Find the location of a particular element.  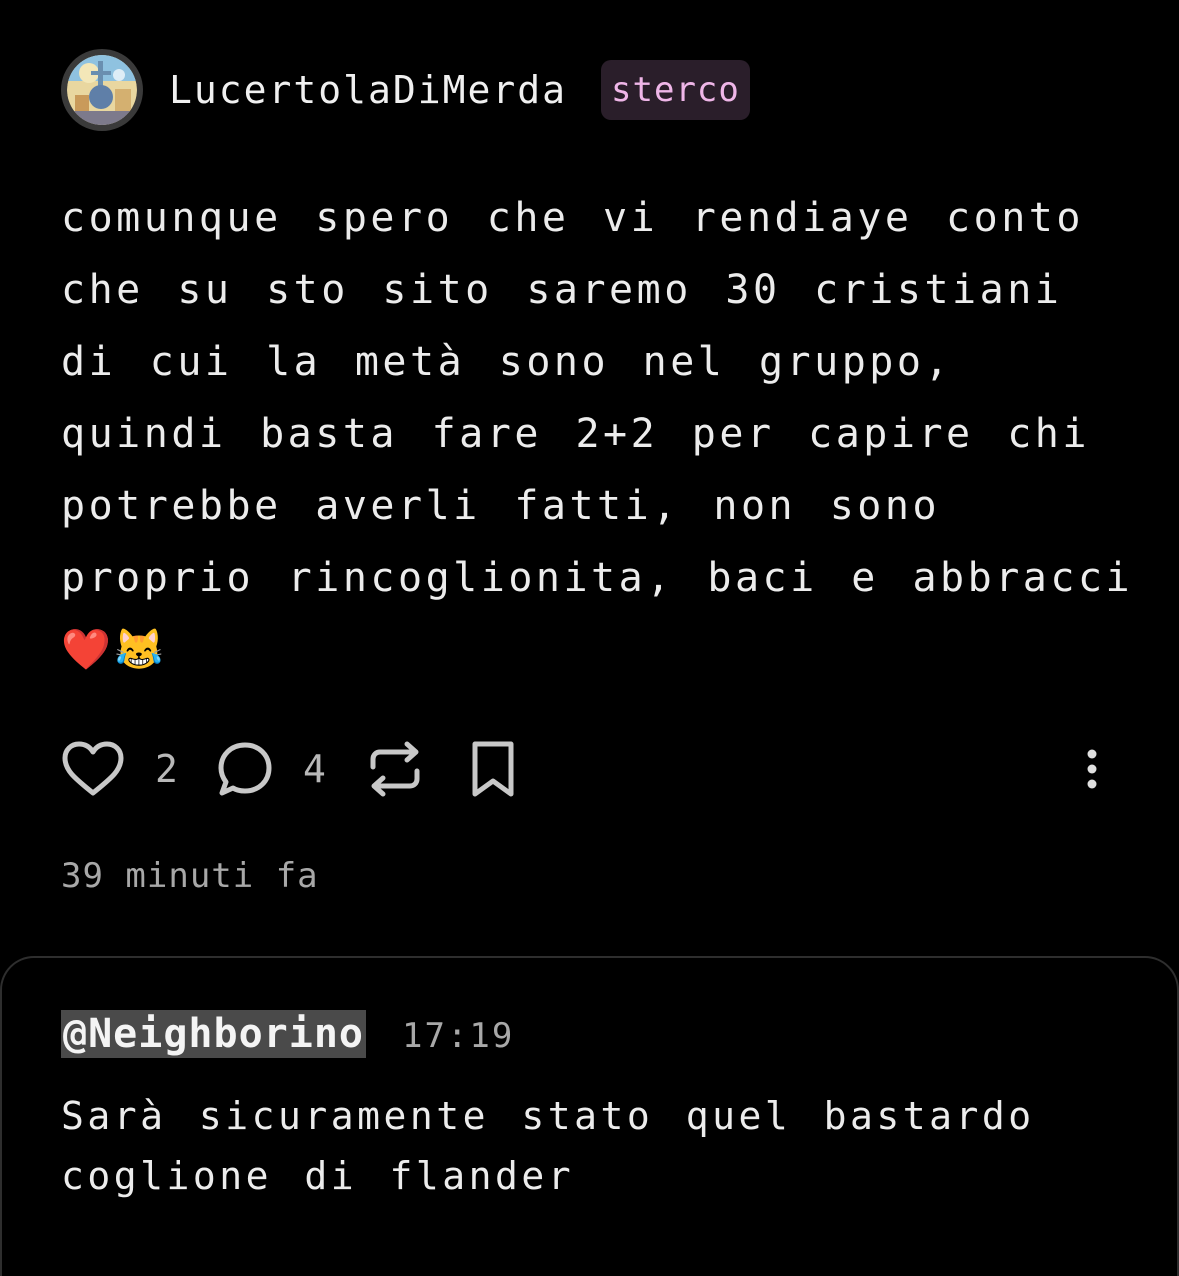

author-username: LucertolaDiMerda is located at coordinates (368, 90).